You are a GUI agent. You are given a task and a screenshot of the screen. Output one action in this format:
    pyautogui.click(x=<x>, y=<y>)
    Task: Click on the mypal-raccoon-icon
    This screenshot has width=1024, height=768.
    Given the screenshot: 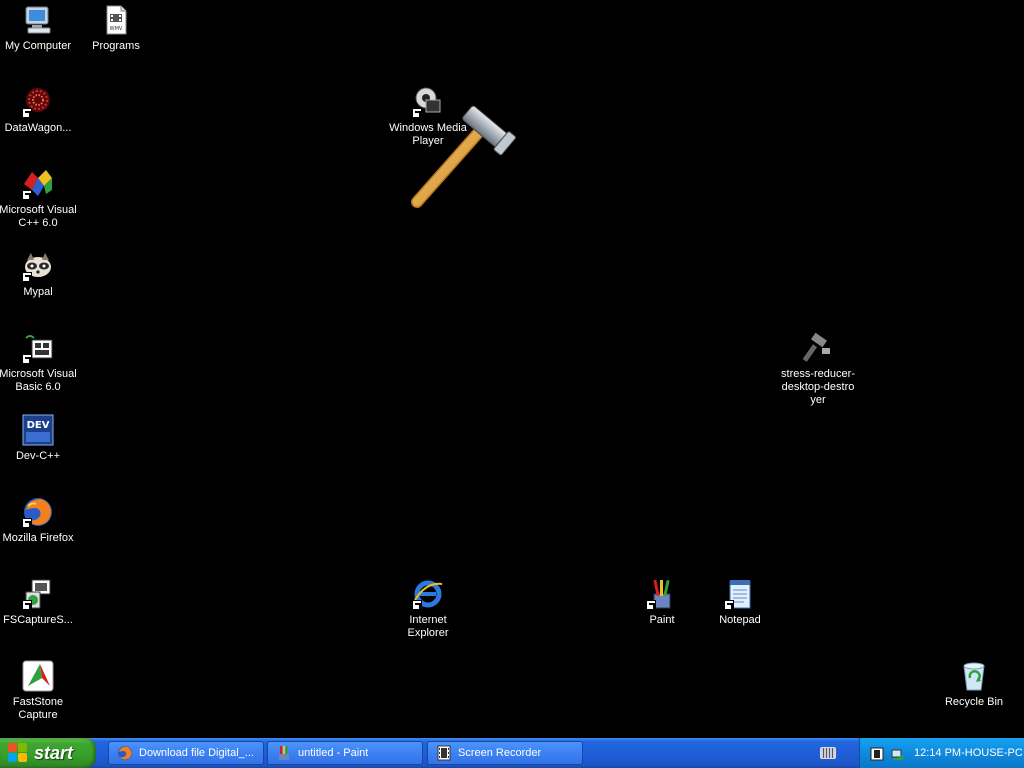 What is the action you would take?
    pyautogui.click(x=38, y=266)
    